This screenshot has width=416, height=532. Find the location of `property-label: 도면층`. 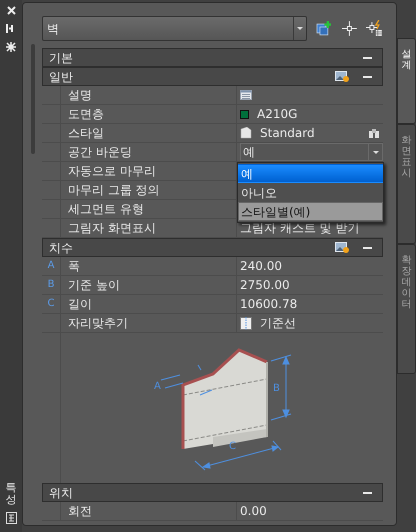

property-label: 도면층 is located at coordinates (86, 114).